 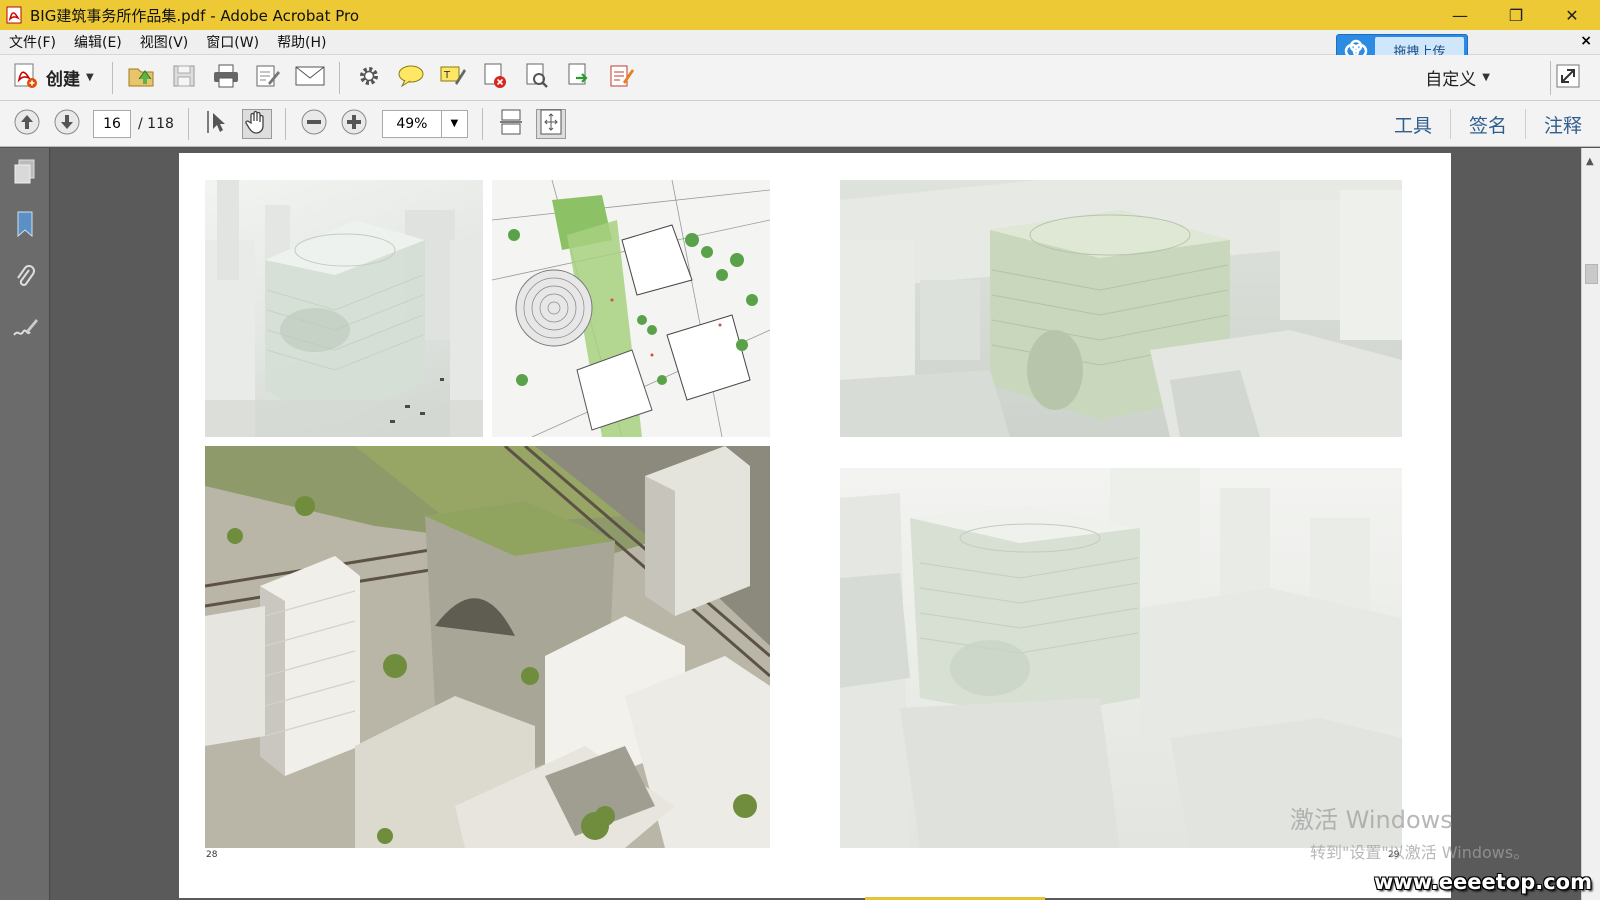 I want to click on highlight-button: T, so click(x=453, y=78).